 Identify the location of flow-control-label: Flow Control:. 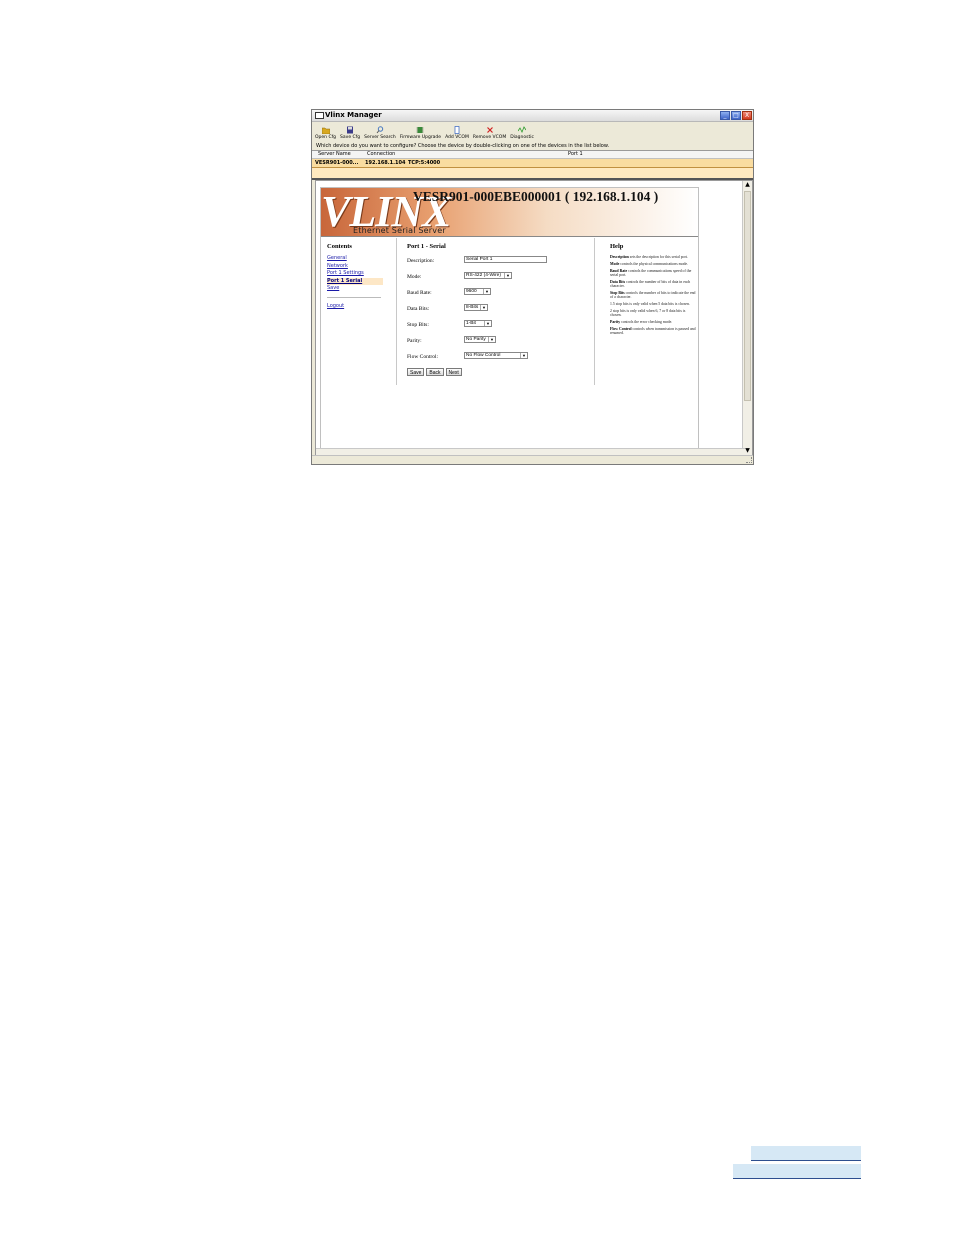
(423, 357).